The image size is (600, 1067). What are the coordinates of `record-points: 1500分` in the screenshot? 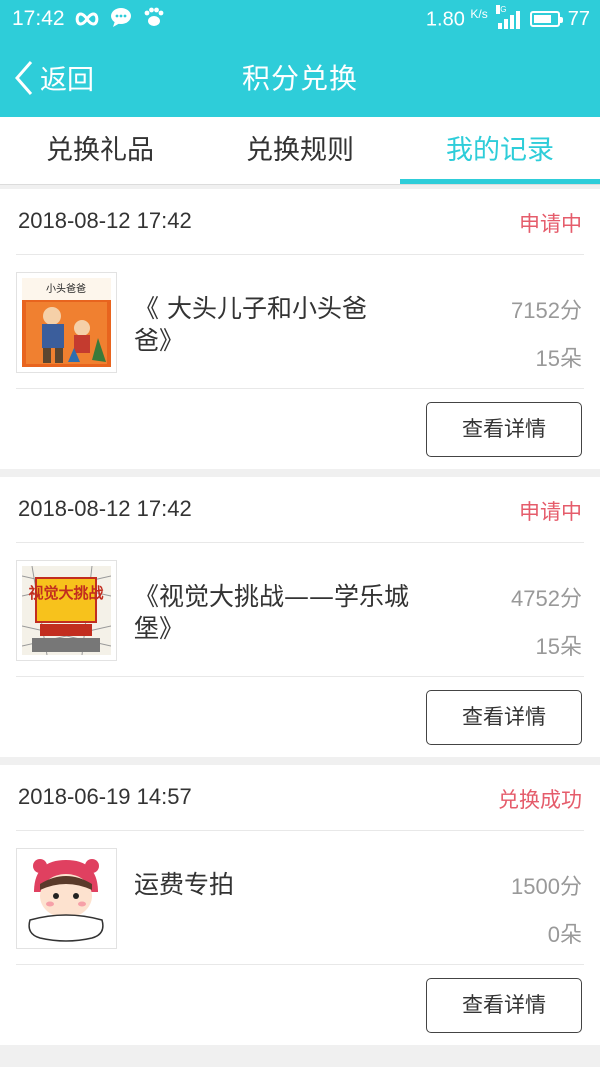 It's located at (546, 886).